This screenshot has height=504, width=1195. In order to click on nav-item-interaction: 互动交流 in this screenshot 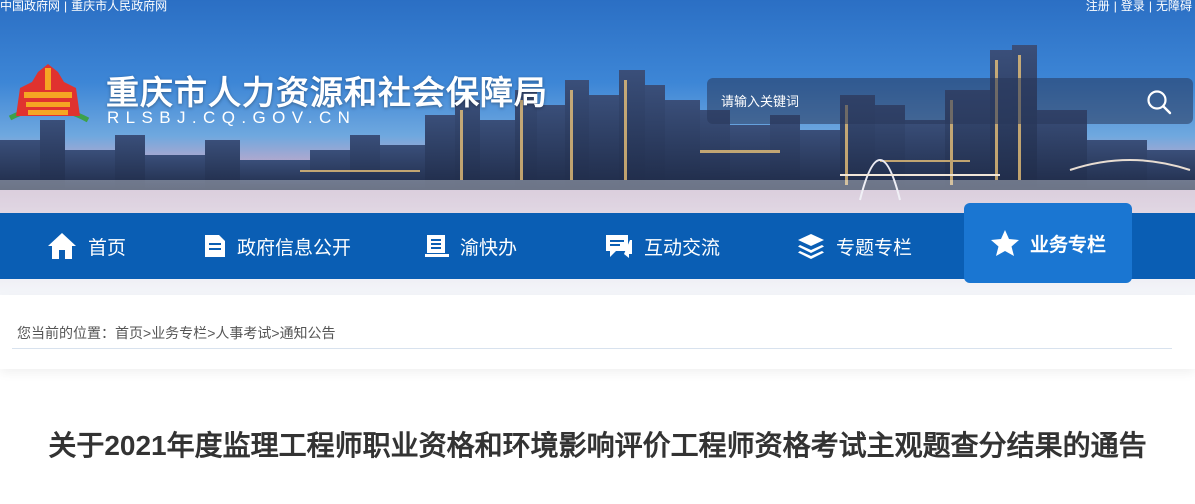, I will do `click(662, 246)`.